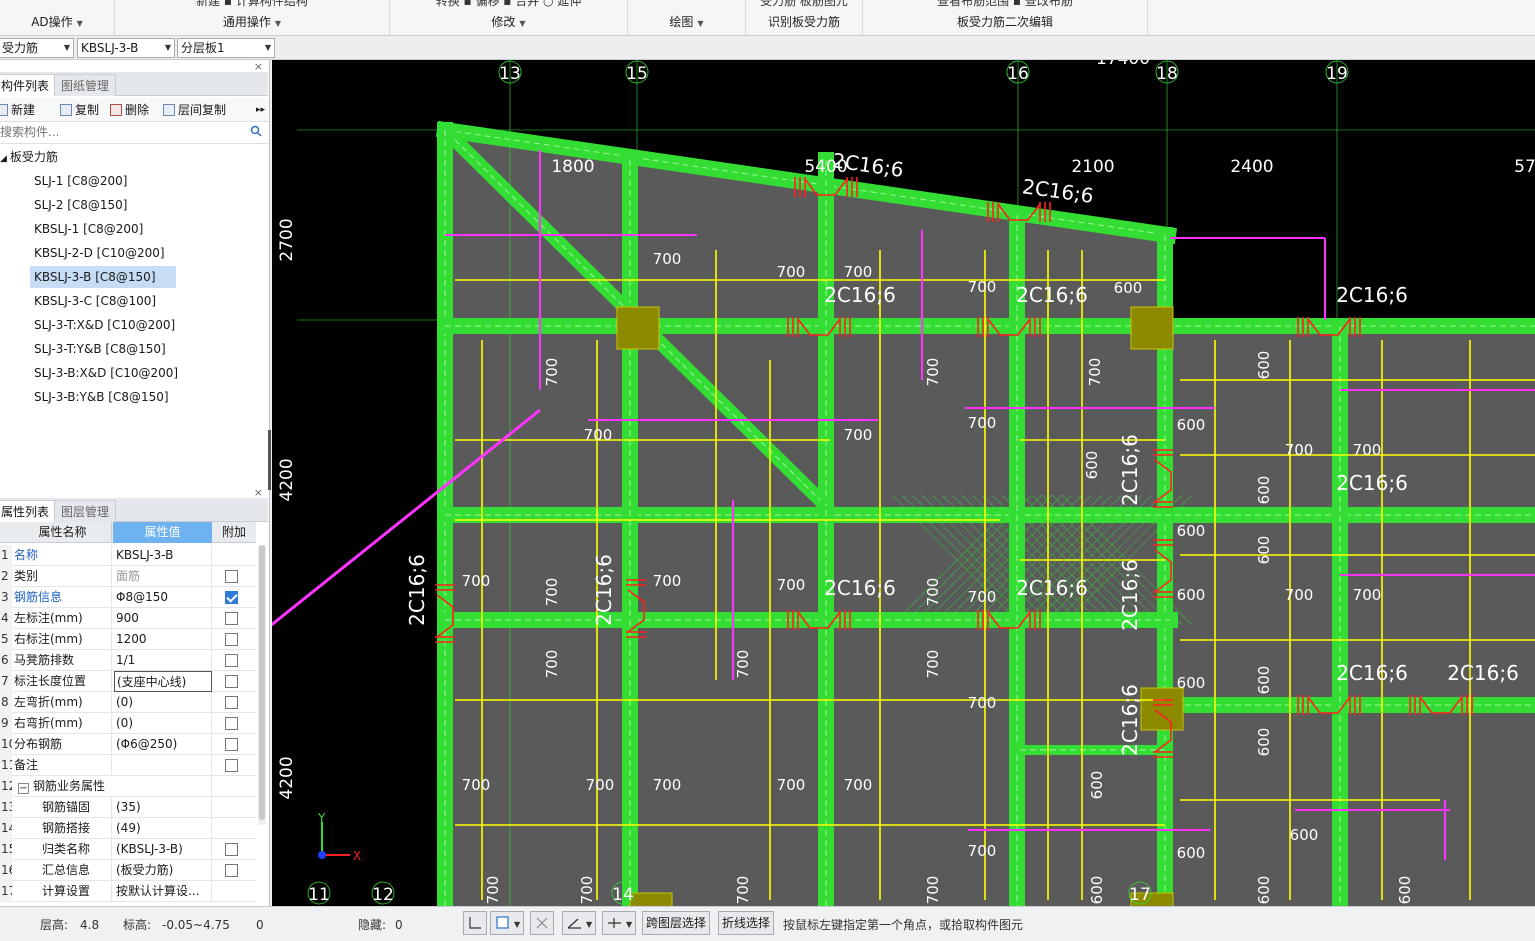 The width and height of the screenshot is (1535, 941). What do you see at coordinates (269, 460) in the screenshot?
I see `panel-splitter` at bounding box center [269, 460].